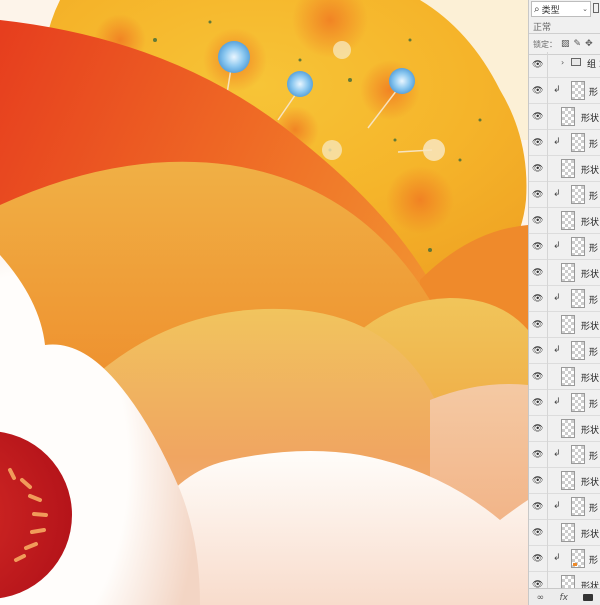 The image size is (600, 605). What do you see at coordinates (596, 8) in the screenshot?
I see `filter-toggle-icon` at bounding box center [596, 8].